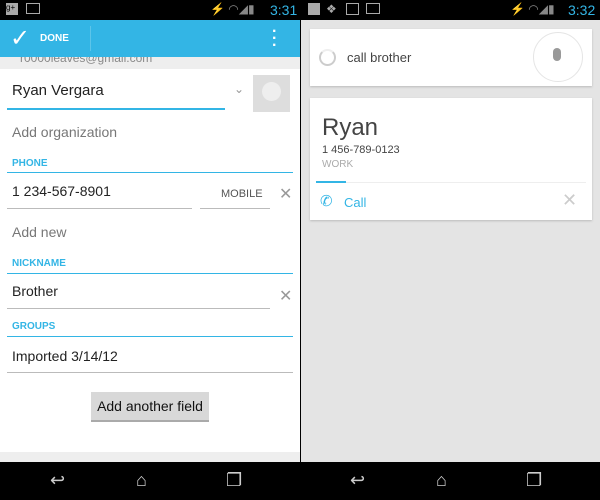 The height and width of the screenshot is (500, 600). I want to click on cancel-icon: ✕, so click(569, 200).